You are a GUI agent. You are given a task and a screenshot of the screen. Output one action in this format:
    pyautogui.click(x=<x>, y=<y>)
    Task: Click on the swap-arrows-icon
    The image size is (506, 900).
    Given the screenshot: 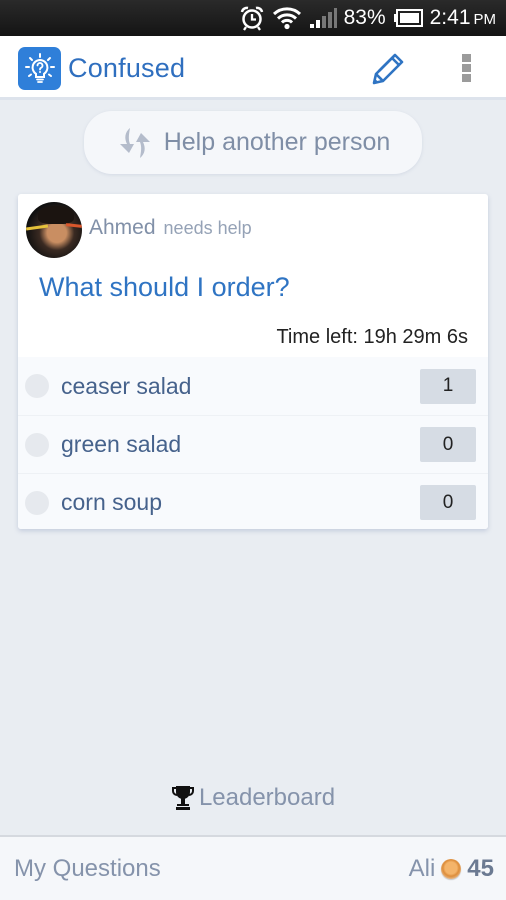 What is the action you would take?
    pyautogui.click(x=134, y=142)
    